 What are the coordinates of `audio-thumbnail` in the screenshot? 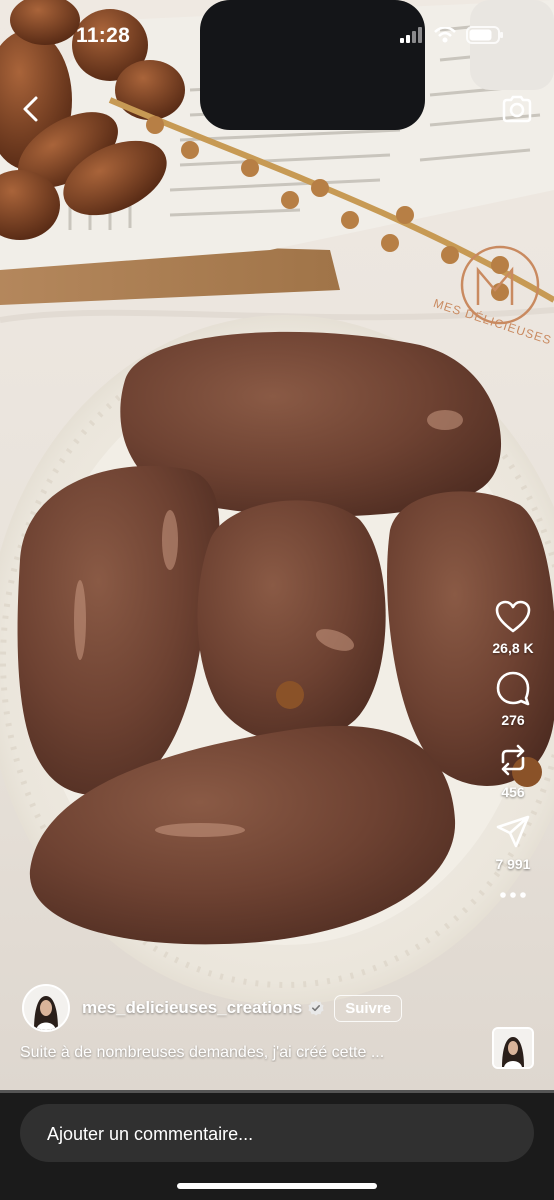 It's located at (513, 1048).